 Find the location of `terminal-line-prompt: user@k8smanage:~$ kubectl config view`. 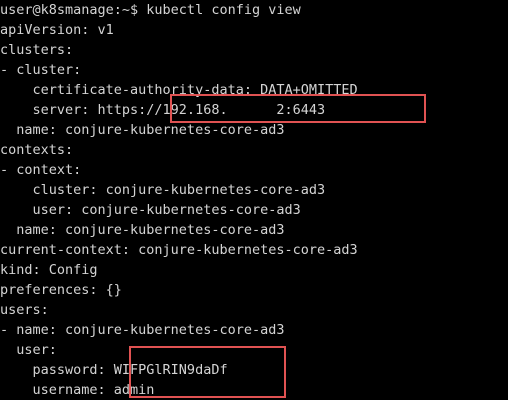

terminal-line-prompt: user@k8smanage:~$ kubectl config view is located at coordinates (150, 10).